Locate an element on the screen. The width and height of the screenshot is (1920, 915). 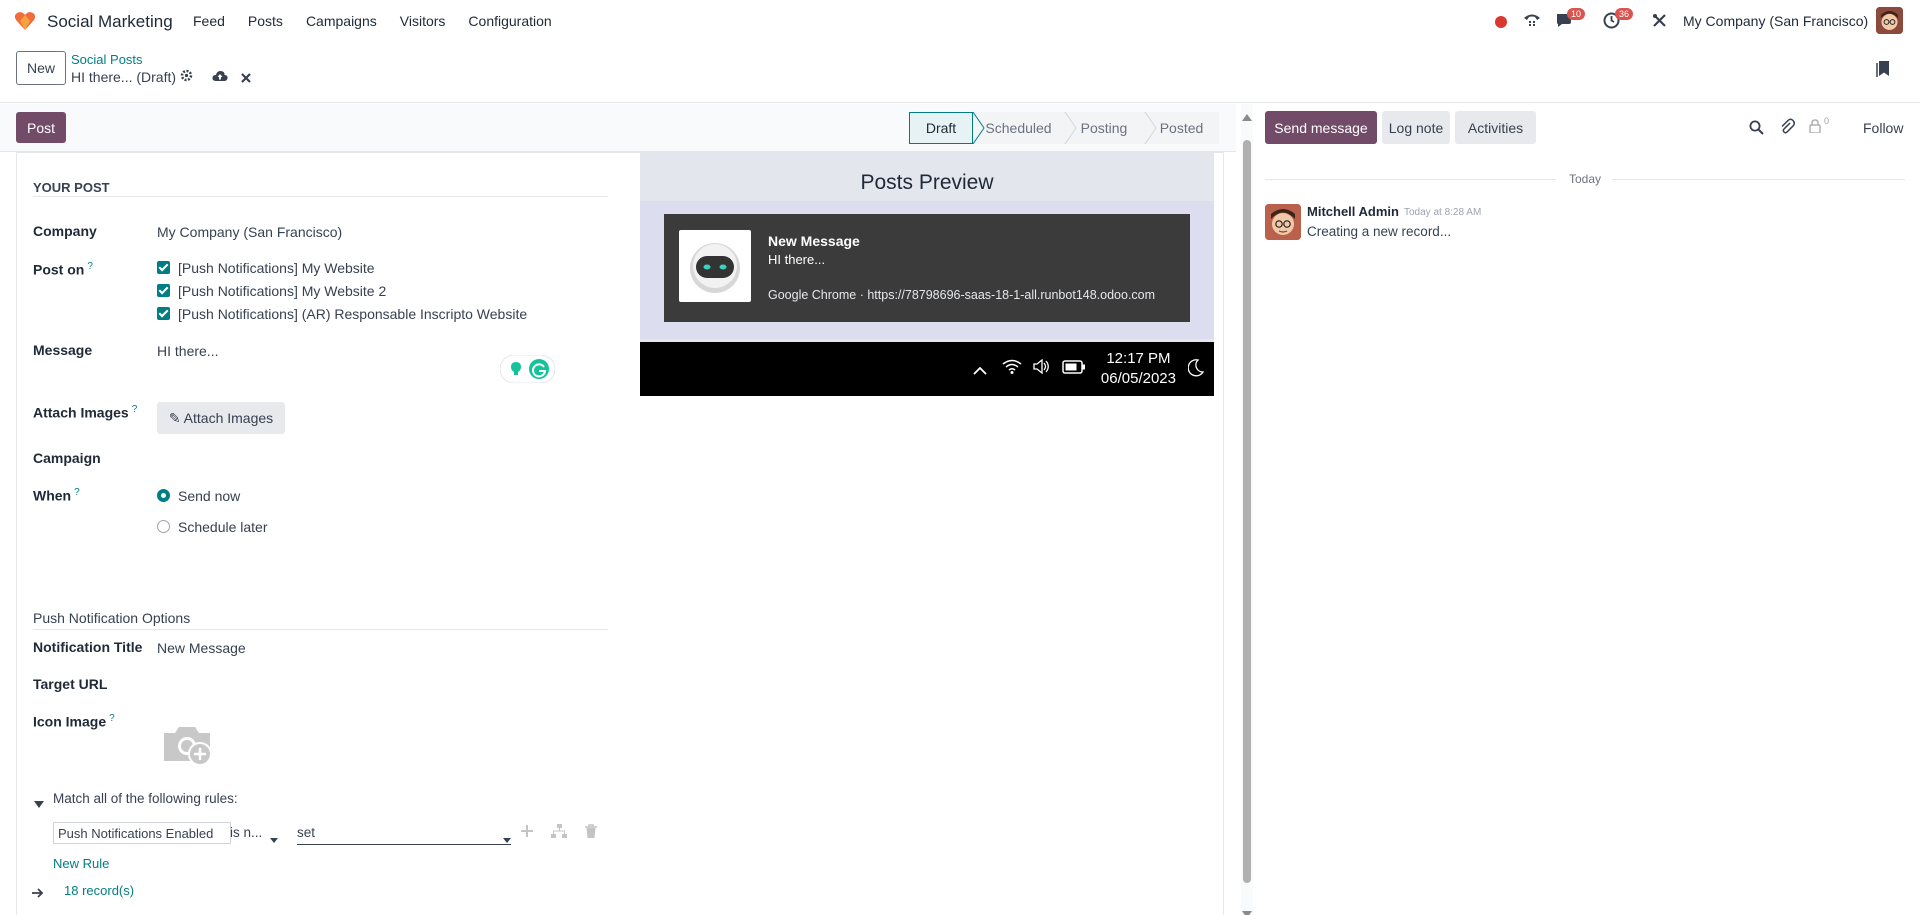
records-count-link: 18 record(s) is located at coordinates (99, 890).